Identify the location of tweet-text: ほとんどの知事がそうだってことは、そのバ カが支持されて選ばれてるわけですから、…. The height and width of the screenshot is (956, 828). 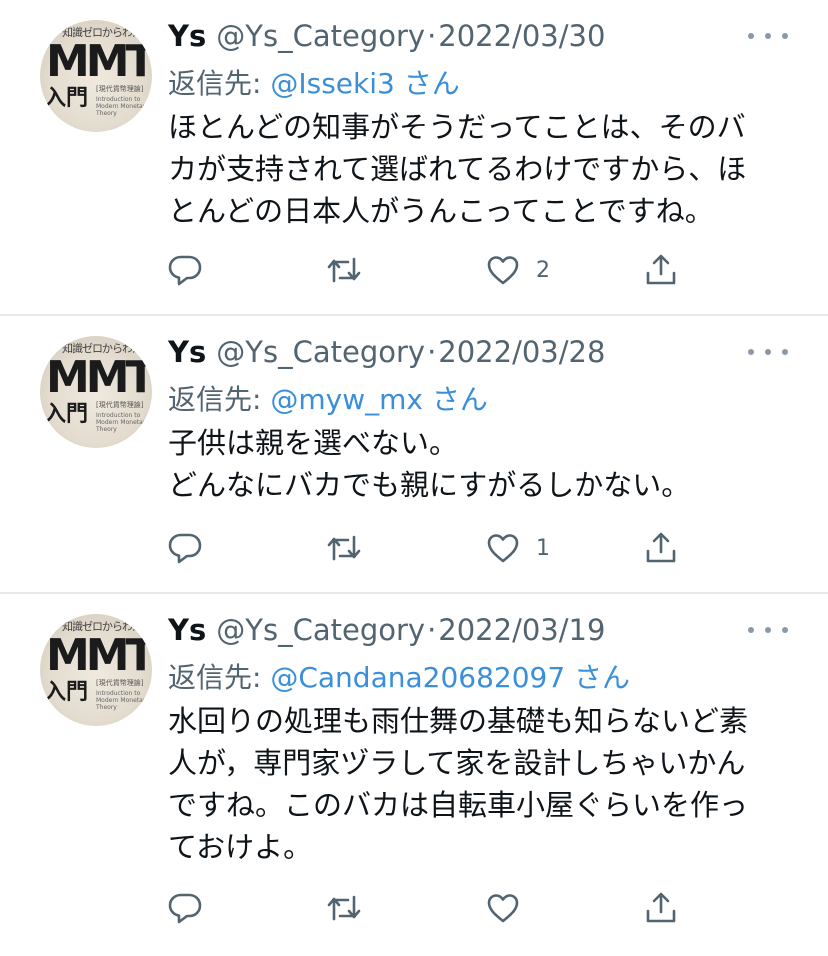
(473, 169).